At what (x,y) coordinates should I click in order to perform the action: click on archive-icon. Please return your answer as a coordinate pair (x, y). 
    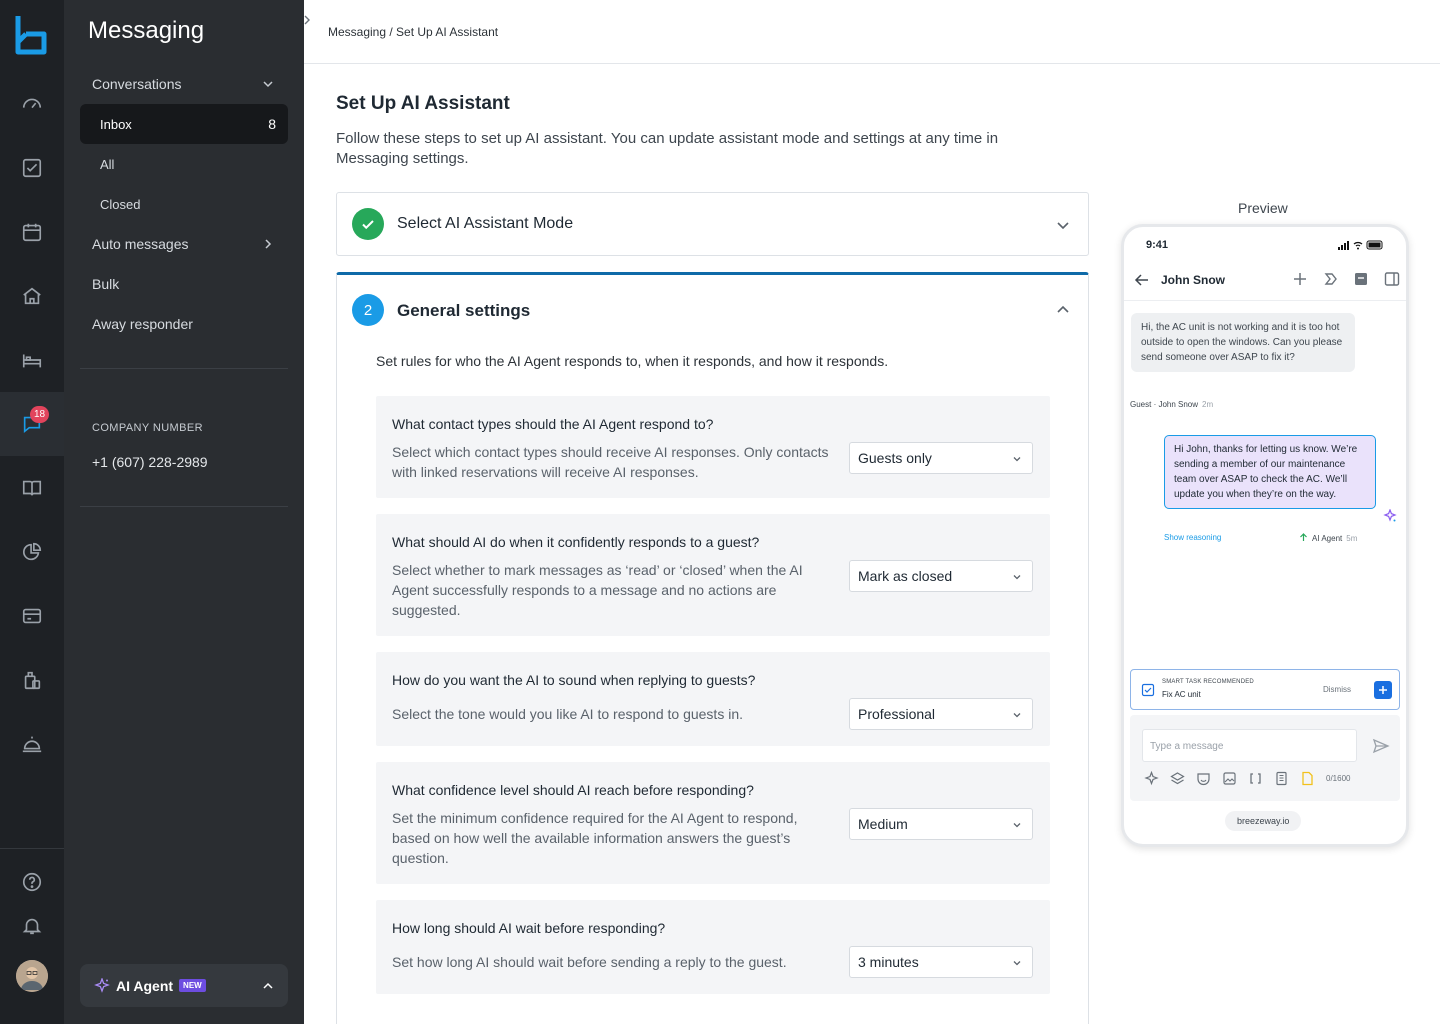
    Looking at the image, I should click on (1361, 279).